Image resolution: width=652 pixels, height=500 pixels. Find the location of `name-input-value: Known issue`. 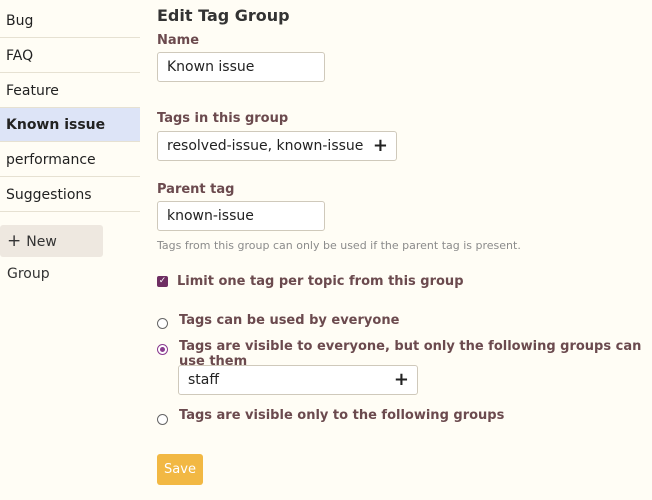

name-input-value: Known issue is located at coordinates (211, 67).